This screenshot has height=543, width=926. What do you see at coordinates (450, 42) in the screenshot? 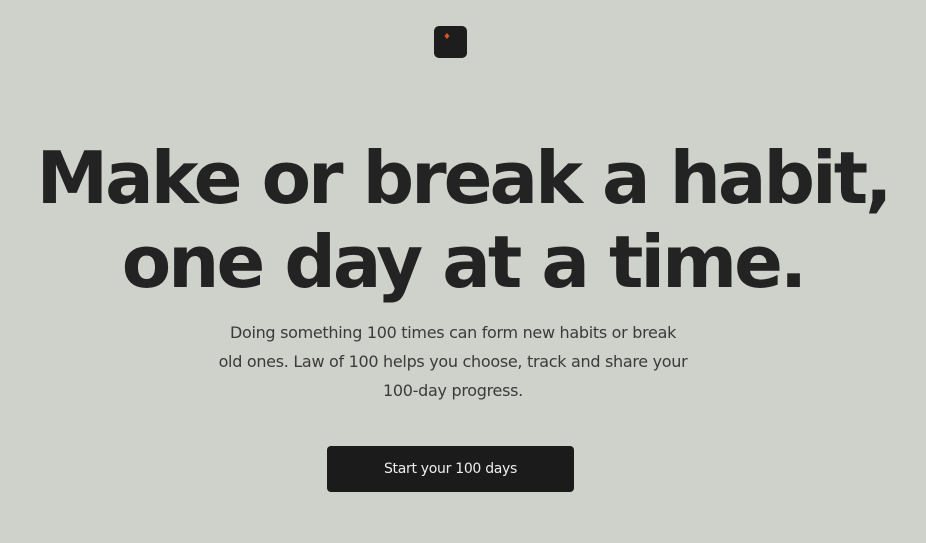
I see `logo` at bounding box center [450, 42].